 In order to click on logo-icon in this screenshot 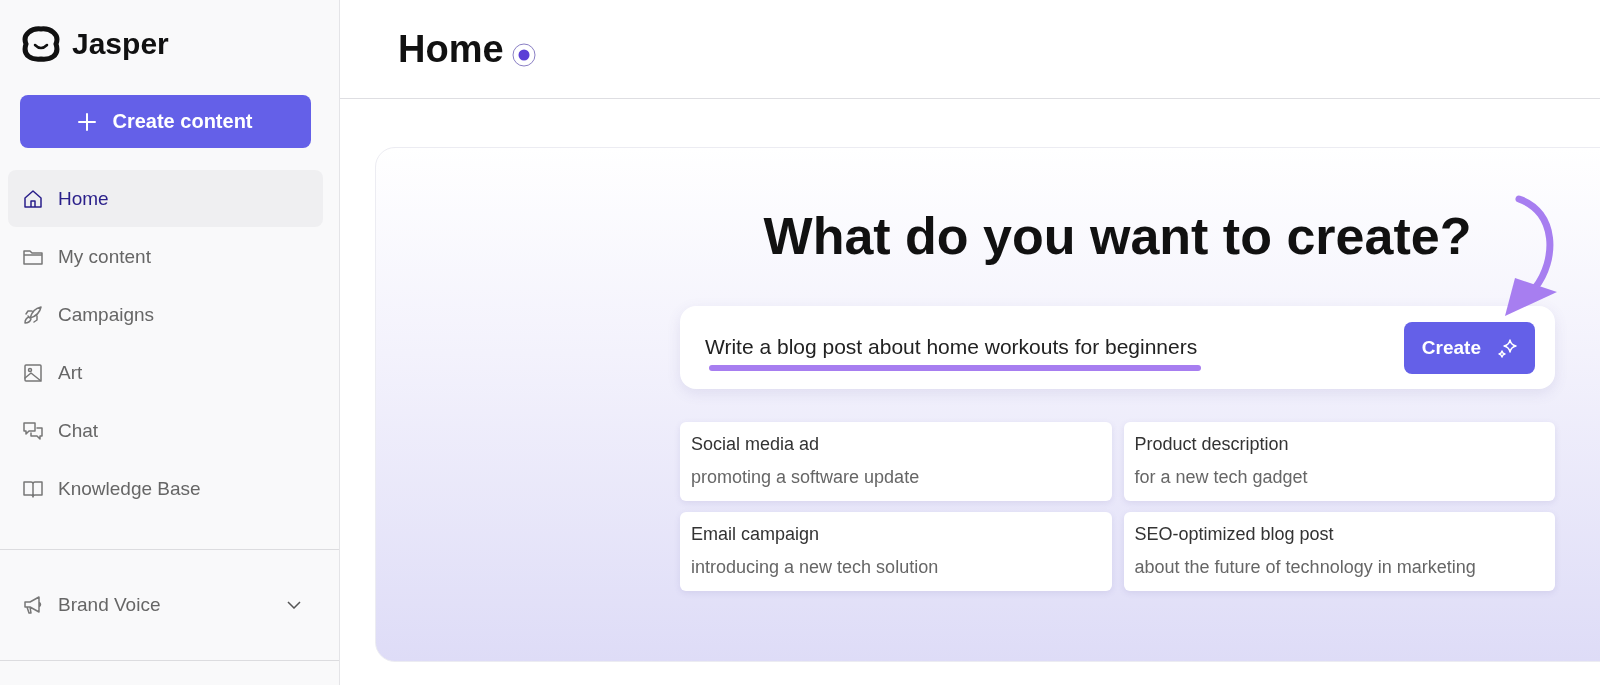, I will do `click(41, 44)`.